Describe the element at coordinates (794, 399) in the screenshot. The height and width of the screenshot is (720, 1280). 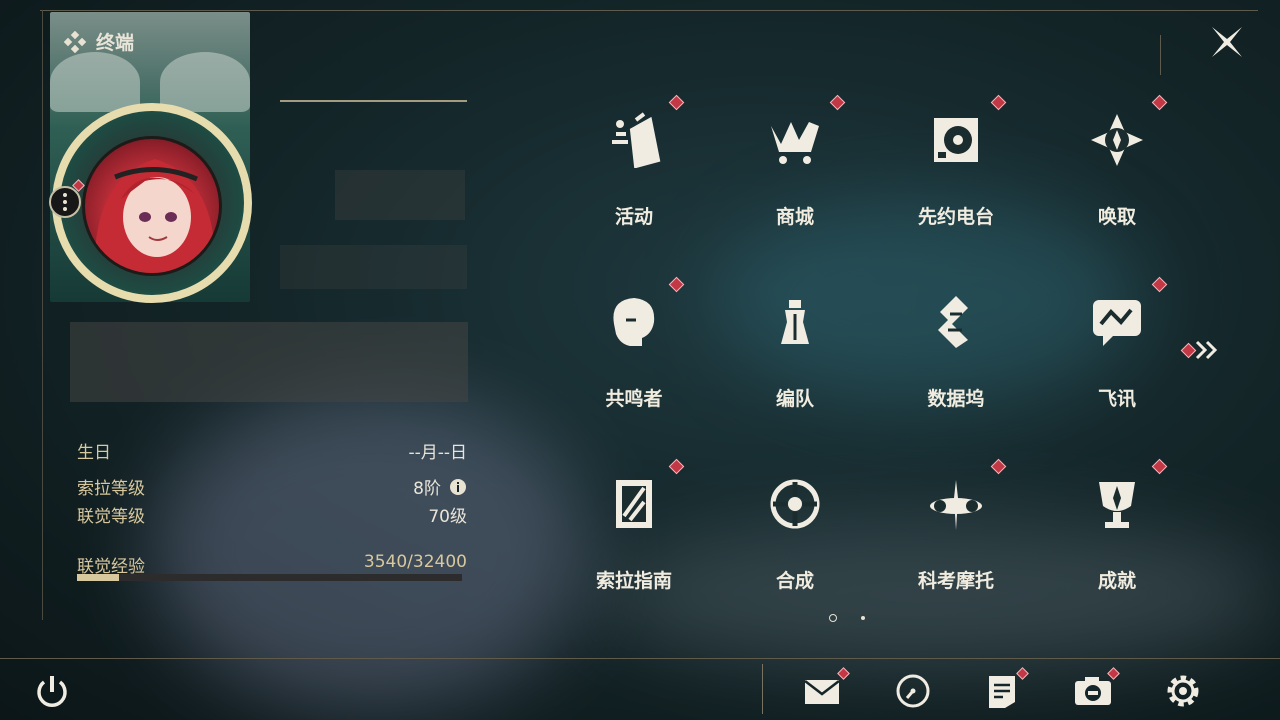
I see `menu-item-label: 编队` at that location.